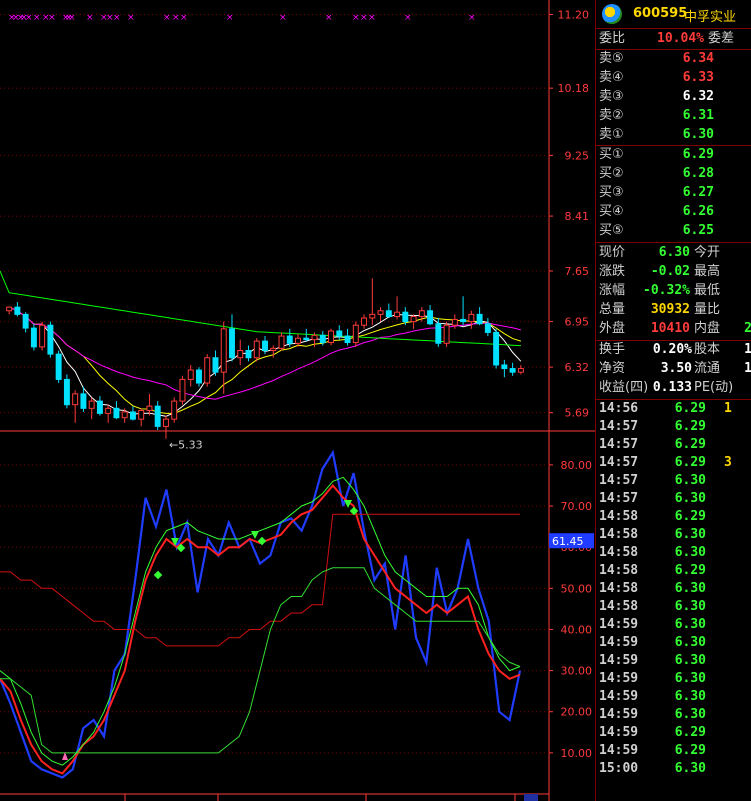 This screenshot has height=801, width=751. Describe the element at coordinates (619, 714) in the screenshot. I see `tick-time: 14:59` at that location.